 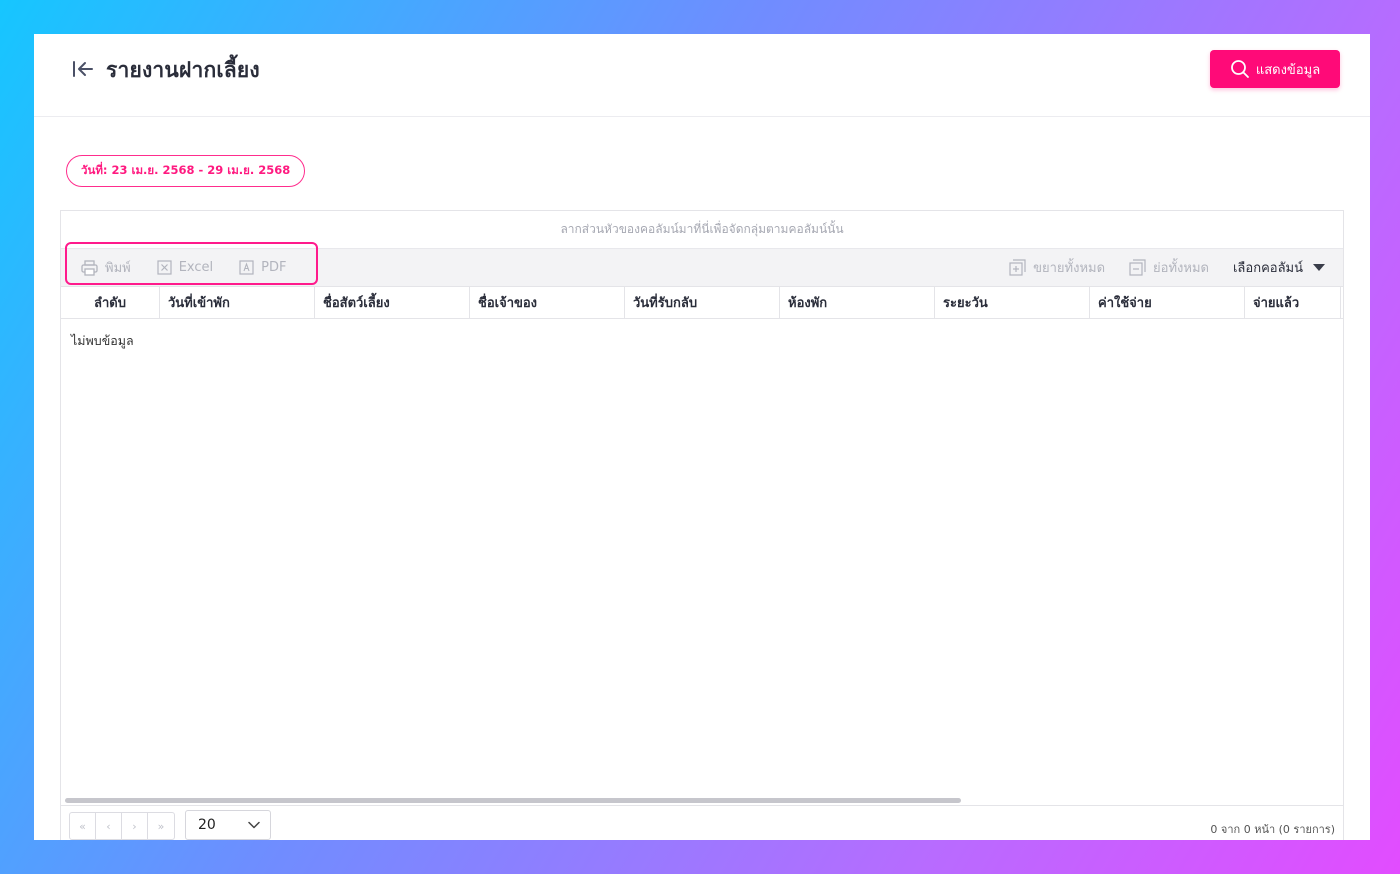 I want to click on caret-down-icon, so click(x=1319, y=267).